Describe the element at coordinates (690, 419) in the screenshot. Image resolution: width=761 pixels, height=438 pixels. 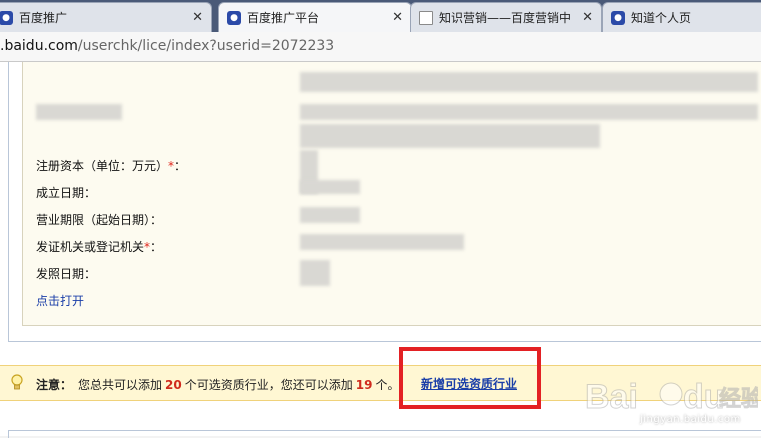
I see `watermark-url: jingyan.baidu.com` at that location.